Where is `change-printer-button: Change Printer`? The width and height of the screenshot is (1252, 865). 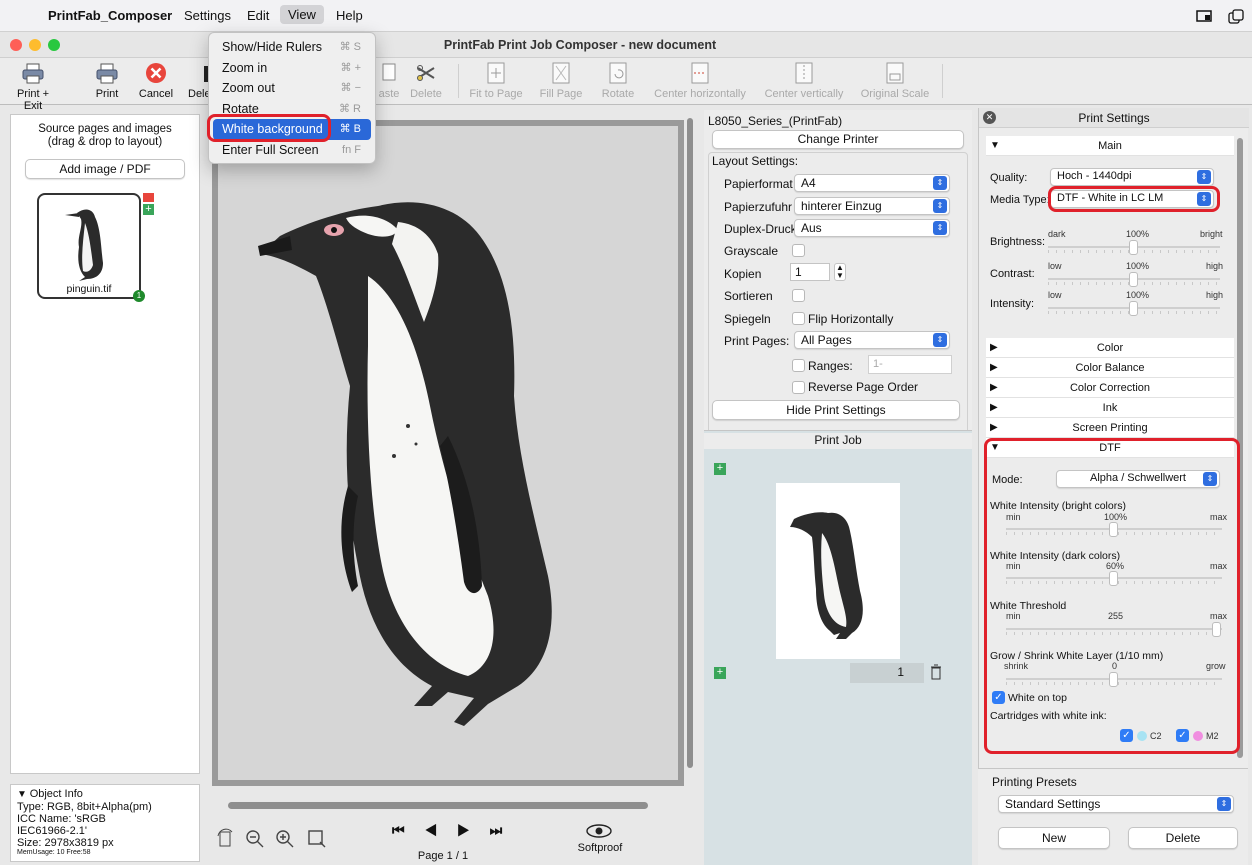
change-printer-button: Change Printer is located at coordinates (838, 139).